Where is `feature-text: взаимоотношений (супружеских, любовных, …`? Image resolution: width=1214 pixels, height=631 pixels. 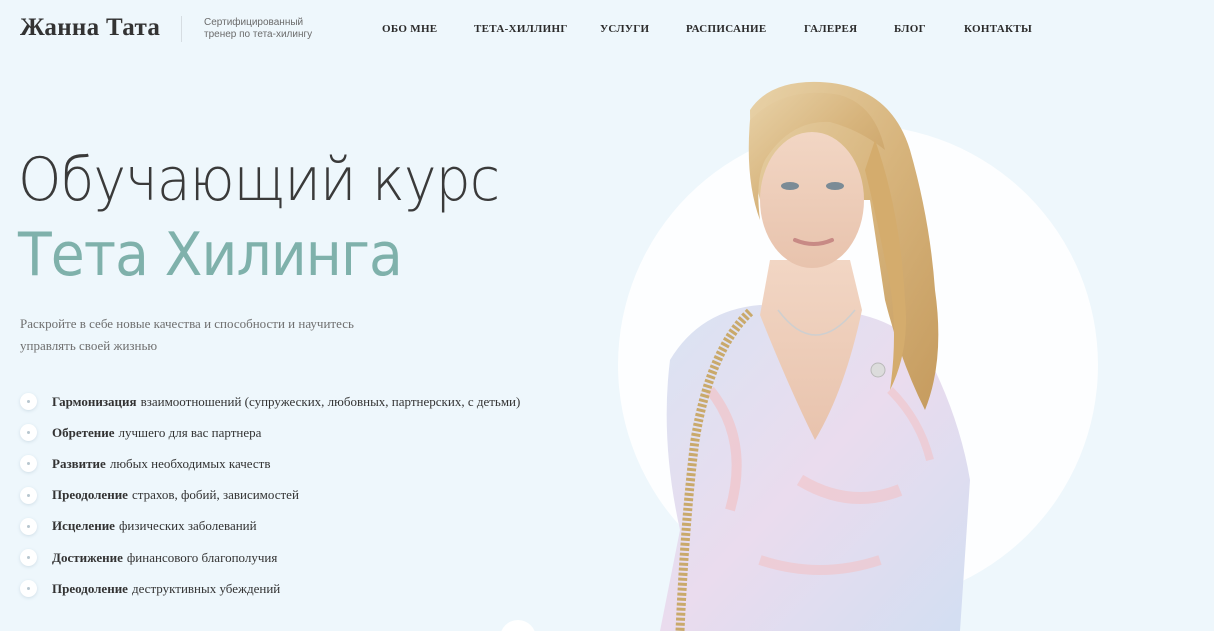
feature-text: взаимоотношений (супружеских, любовных, … is located at coordinates (330, 401).